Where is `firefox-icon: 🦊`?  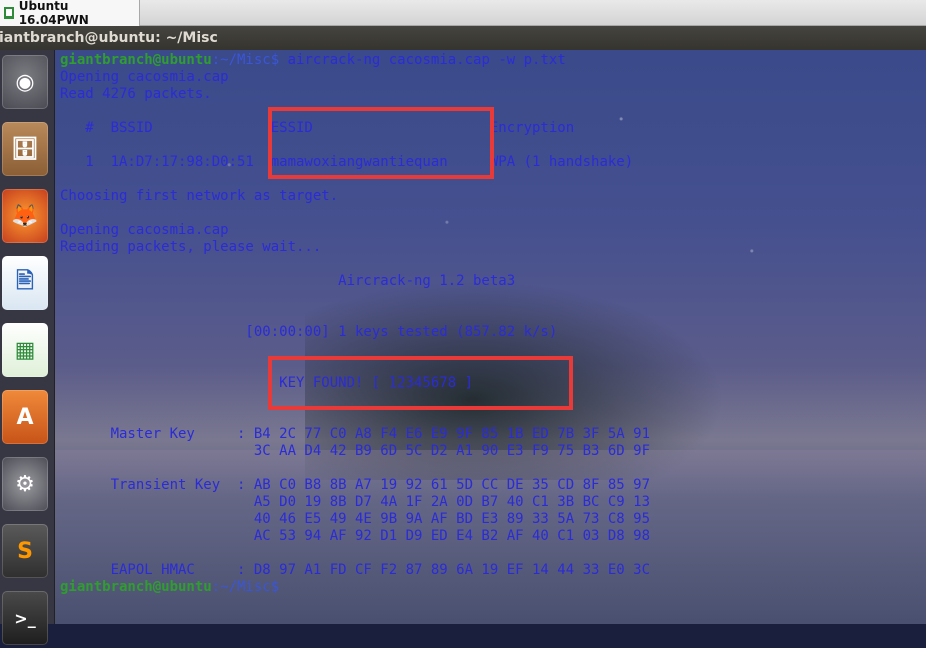
firefox-icon: 🦊 is located at coordinates (25, 216).